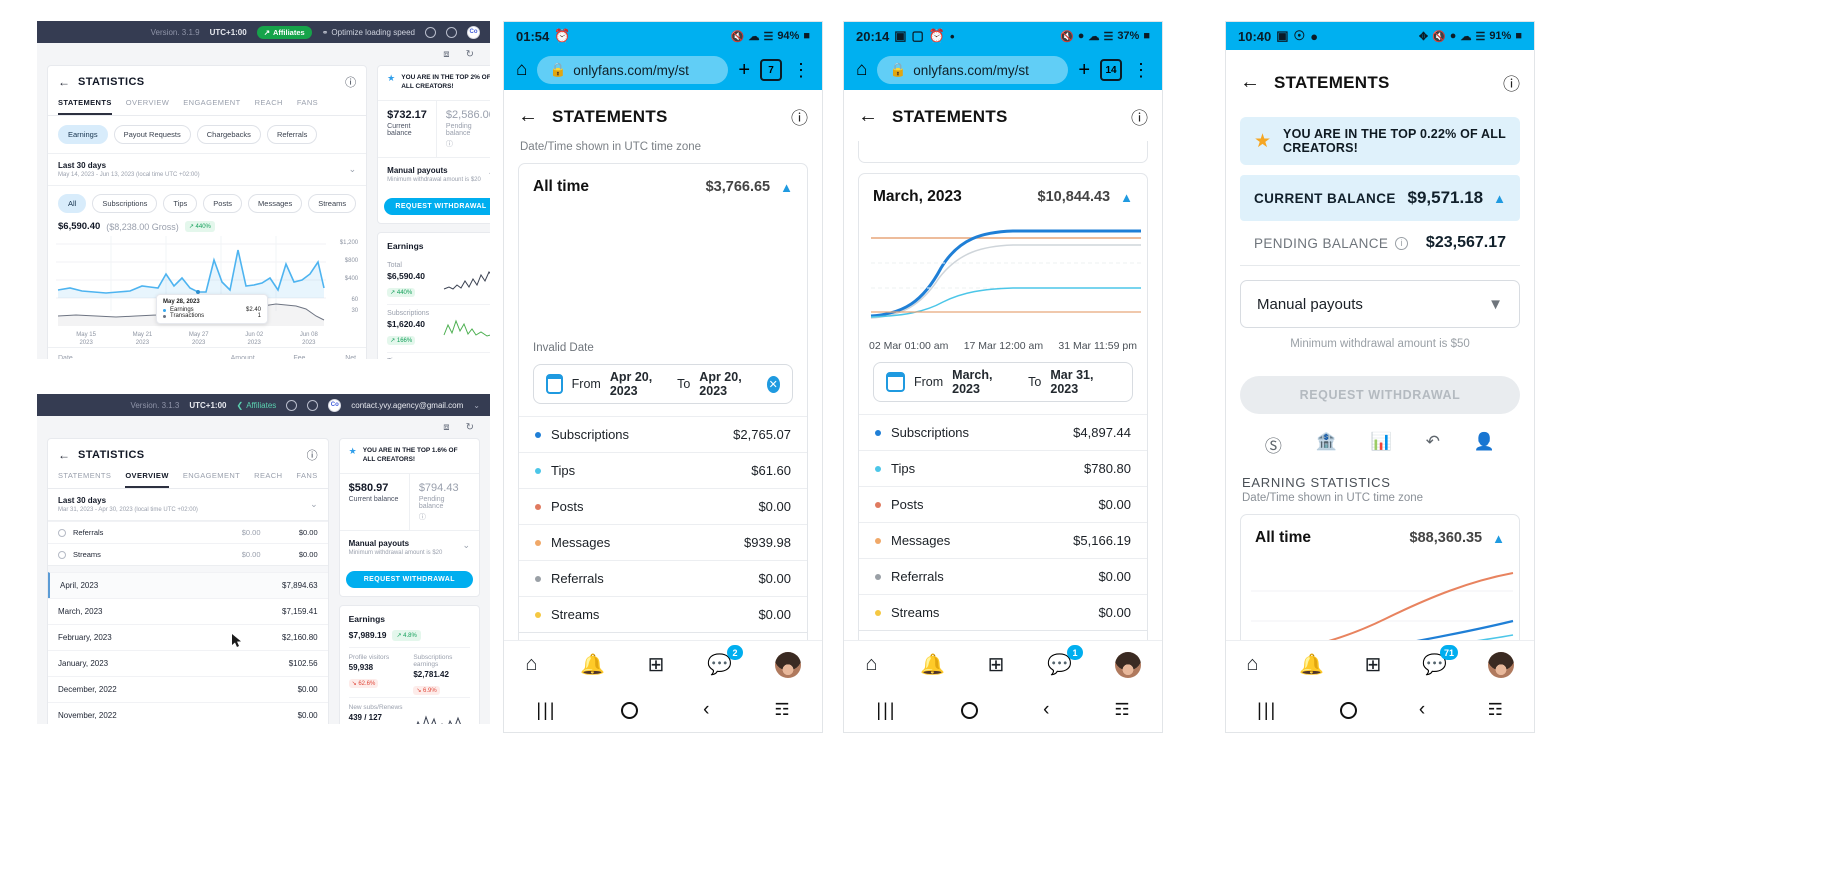 This screenshot has width=1834, height=894. What do you see at coordinates (284, 32) in the screenshot?
I see `affiliates-button: ↗ Affiliates` at bounding box center [284, 32].